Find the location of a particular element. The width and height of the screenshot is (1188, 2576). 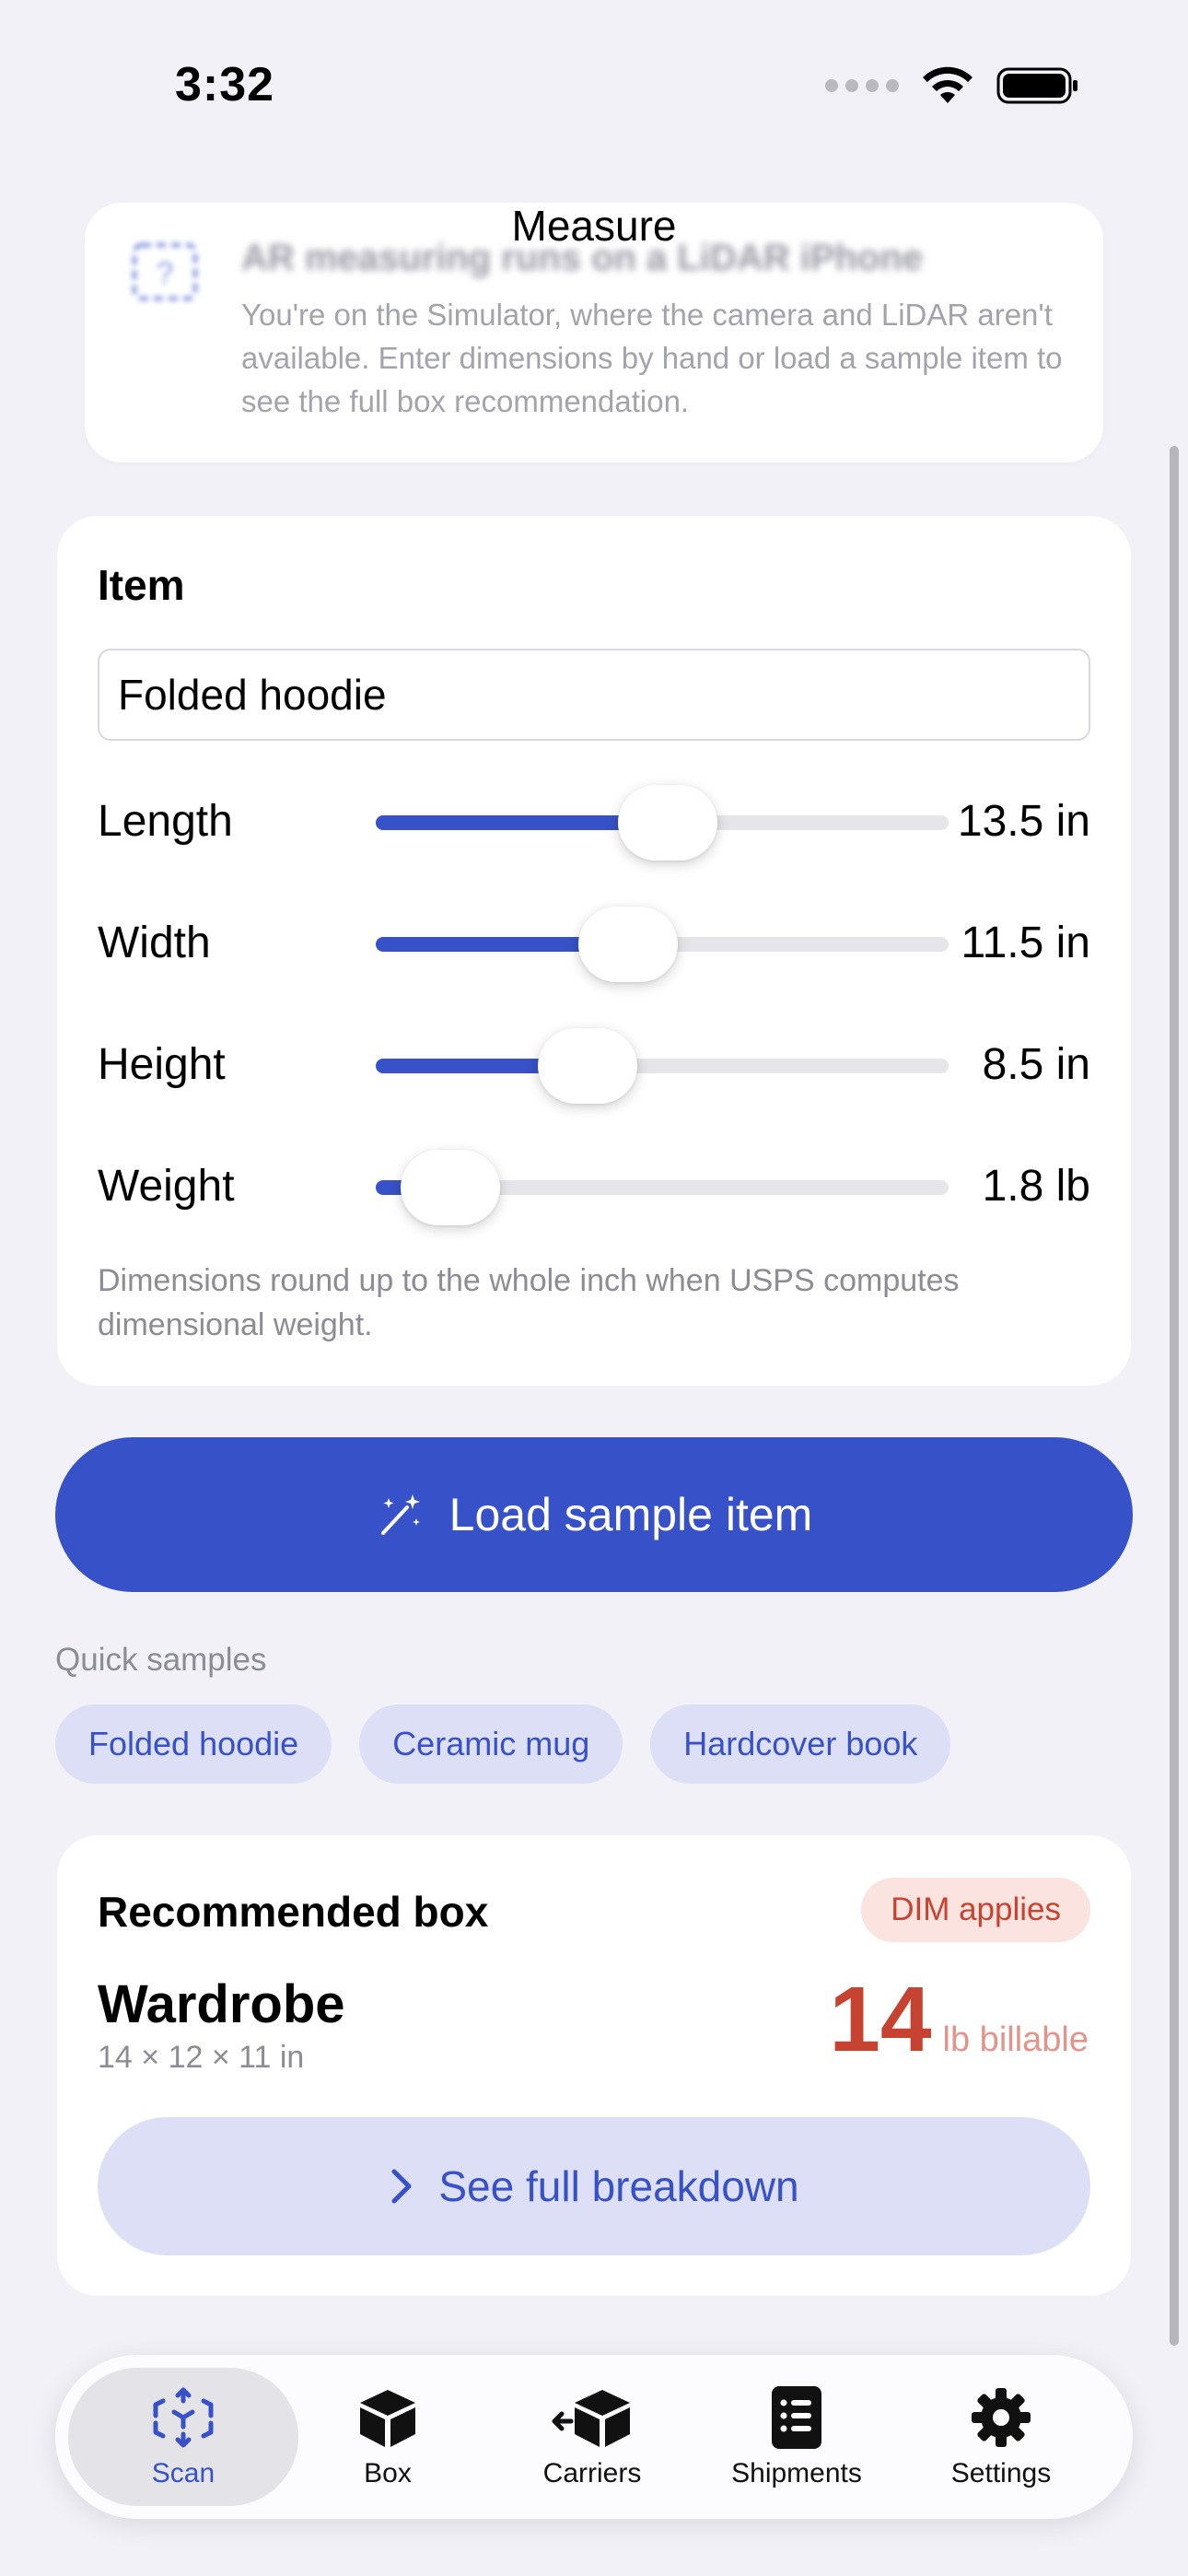

slider-value: 11.5 in is located at coordinates (1026, 943).